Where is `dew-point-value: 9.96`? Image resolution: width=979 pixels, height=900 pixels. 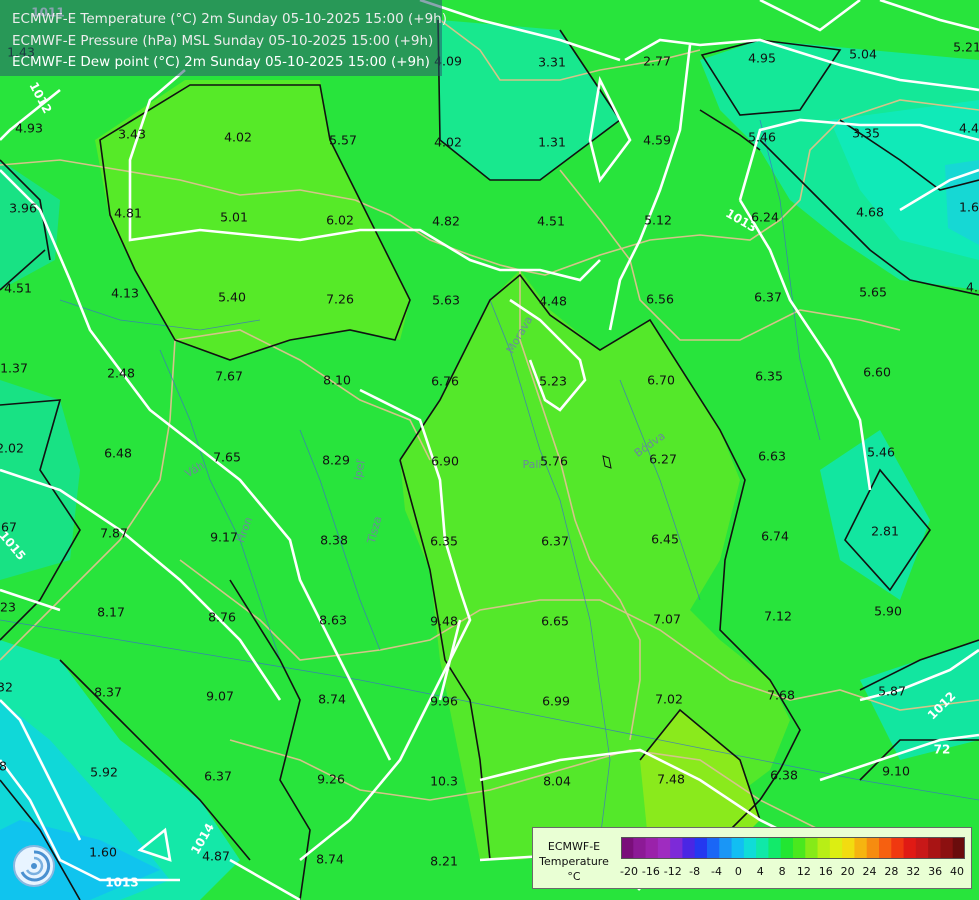 dew-point-value: 9.96 is located at coordinates (444, 701).